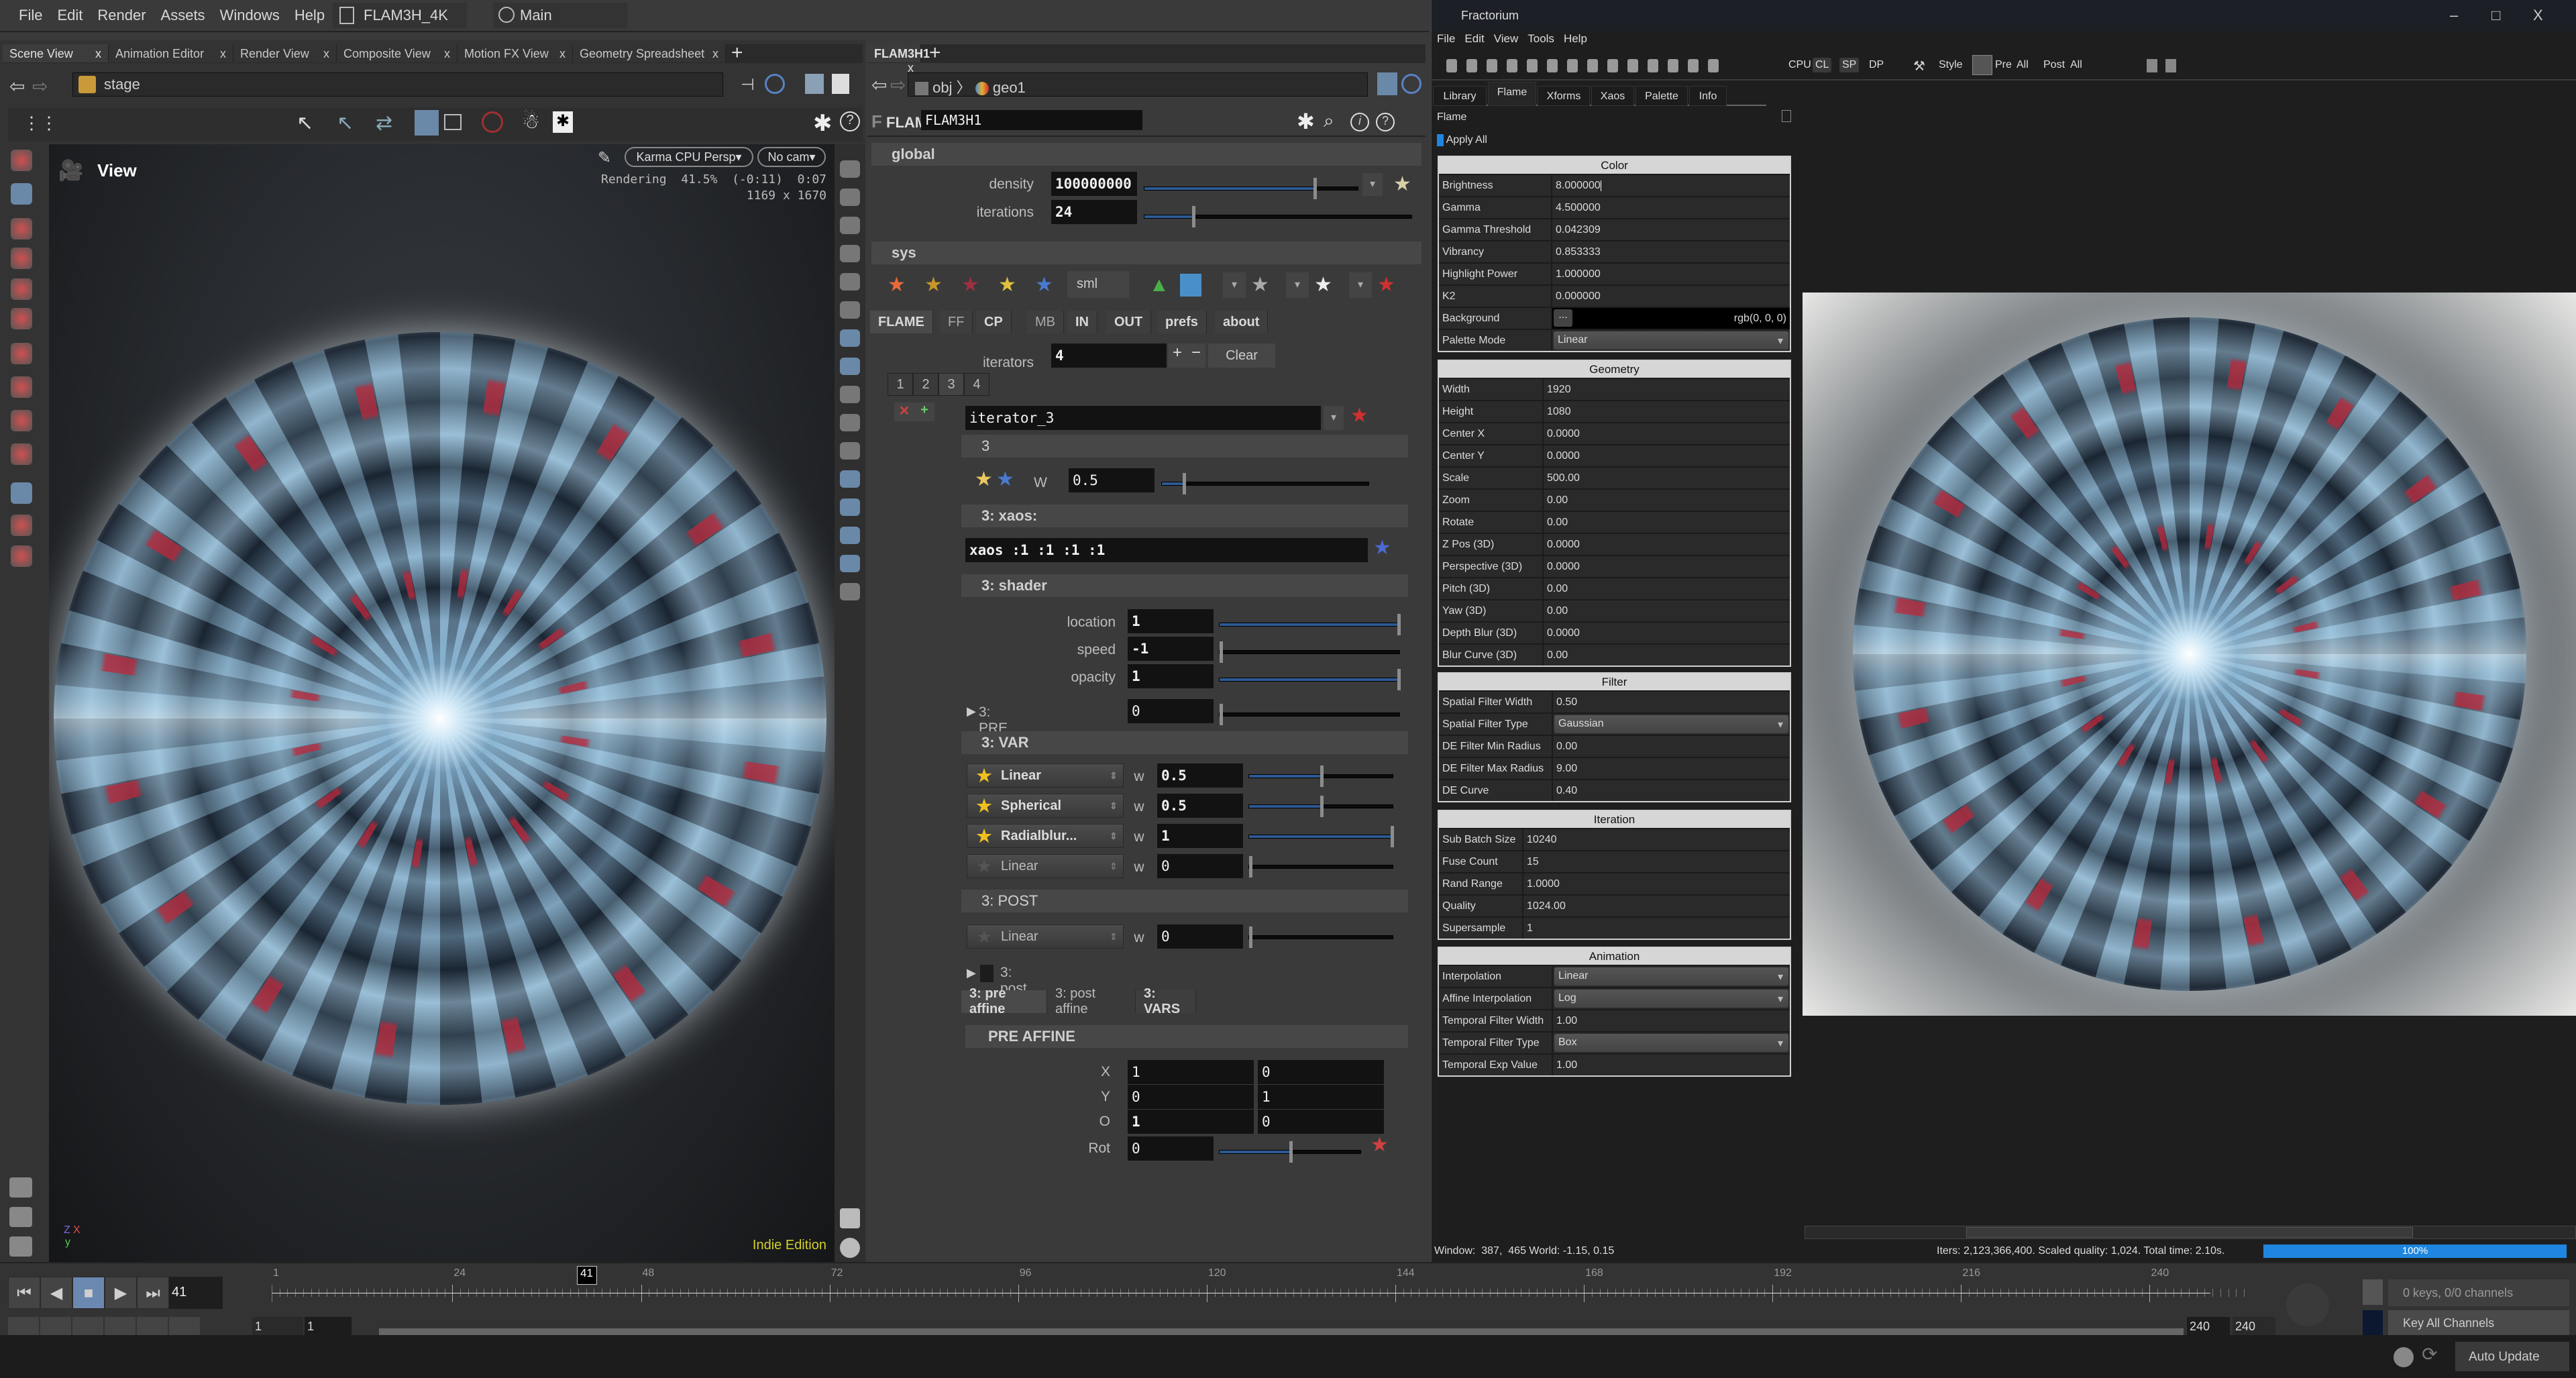  Describe the element at coordinates (1440, 140) in the screenshot. I see `checkbox-checked` at that location.